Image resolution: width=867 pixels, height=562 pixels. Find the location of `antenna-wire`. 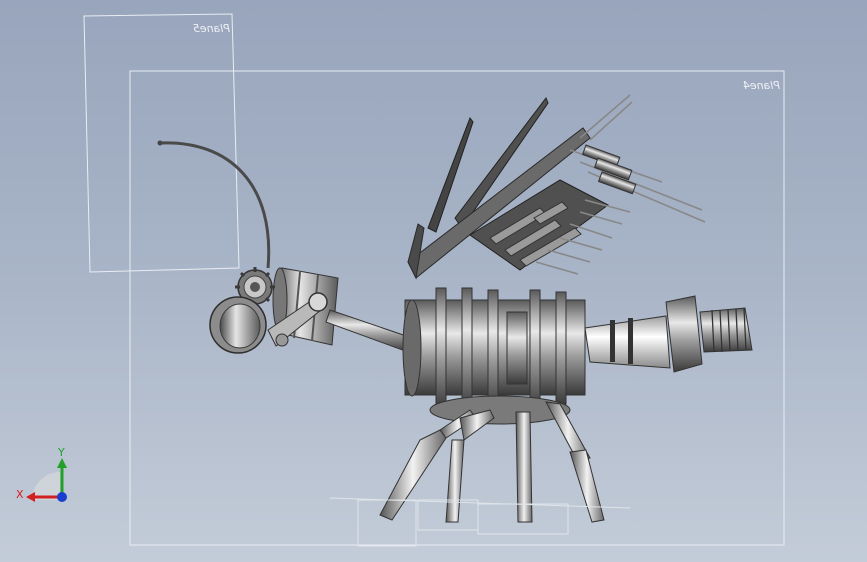

antenna-wire is located at coordinates (215, 205).